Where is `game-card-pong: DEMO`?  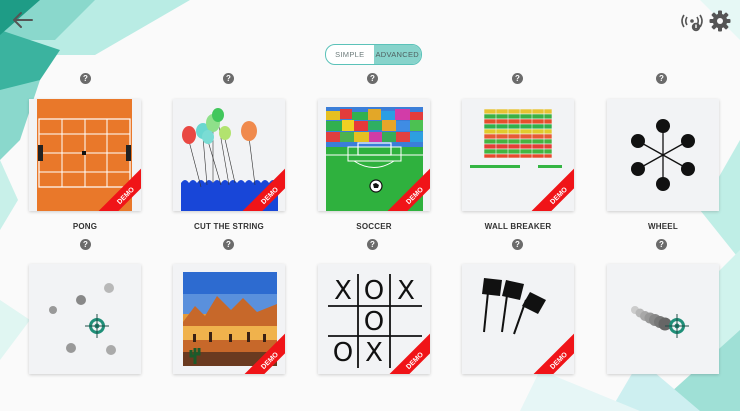 game-card-pong: DEMO is located at coordinates (85, 155).